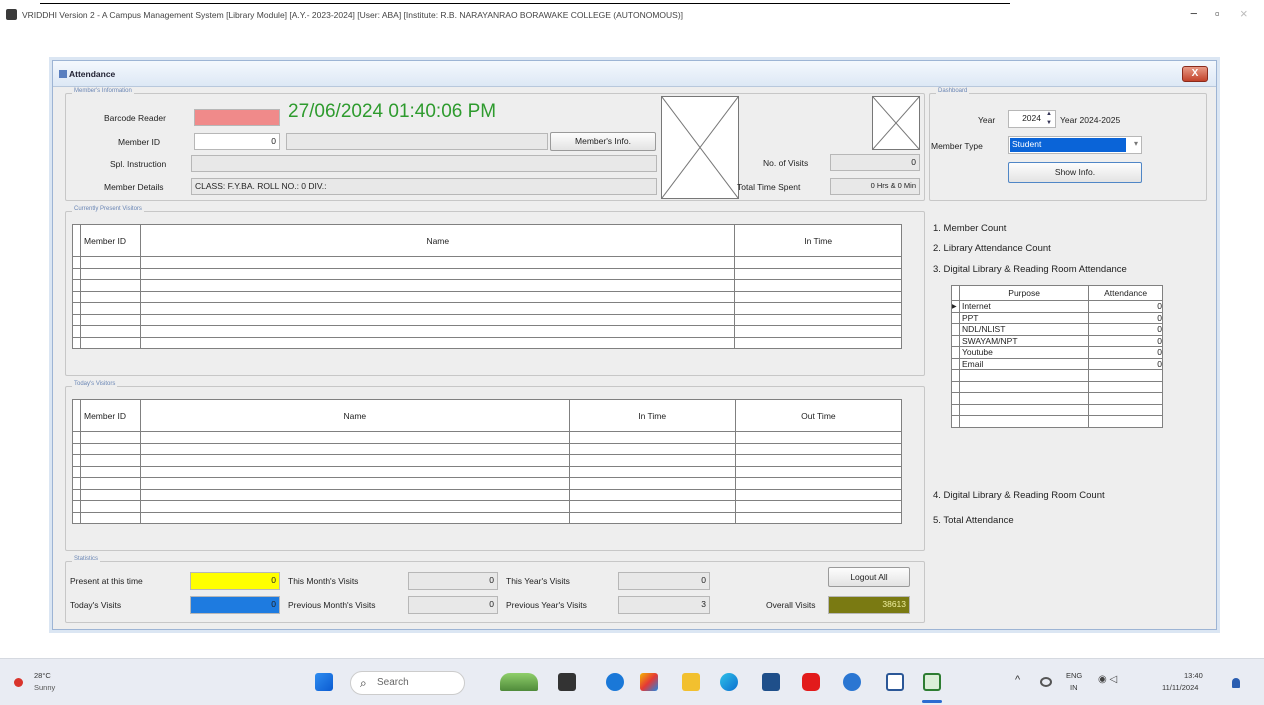 The width and height of the screenshot is (1264, 705). Describe the element at coordinates (1107, 679) in the screenshot. I see `volume-icon: ◉ ◁` at that location.